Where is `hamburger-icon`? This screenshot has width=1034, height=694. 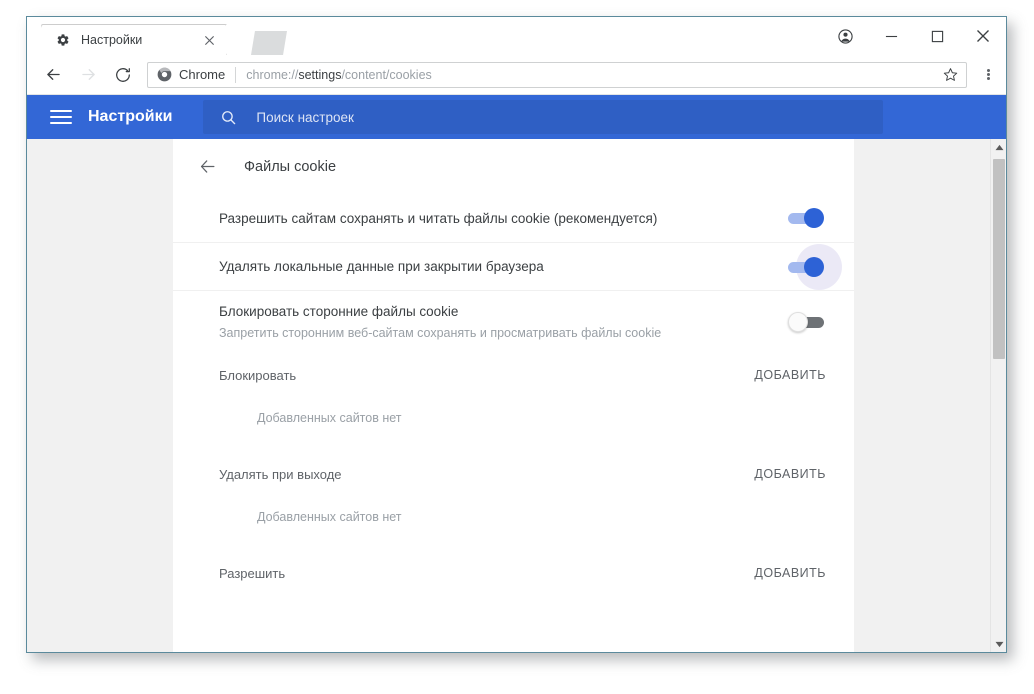 hamburger-icon is located at coordinates (61, 117).